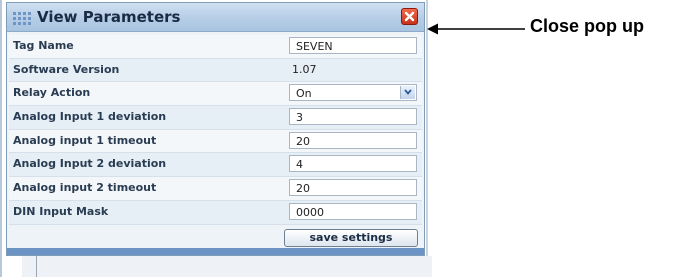 This screenshot has height=277, width=698. Describe the element at coordinates (304, 69) in the screenshot. I see `software-version-value: 1.07` at that location.